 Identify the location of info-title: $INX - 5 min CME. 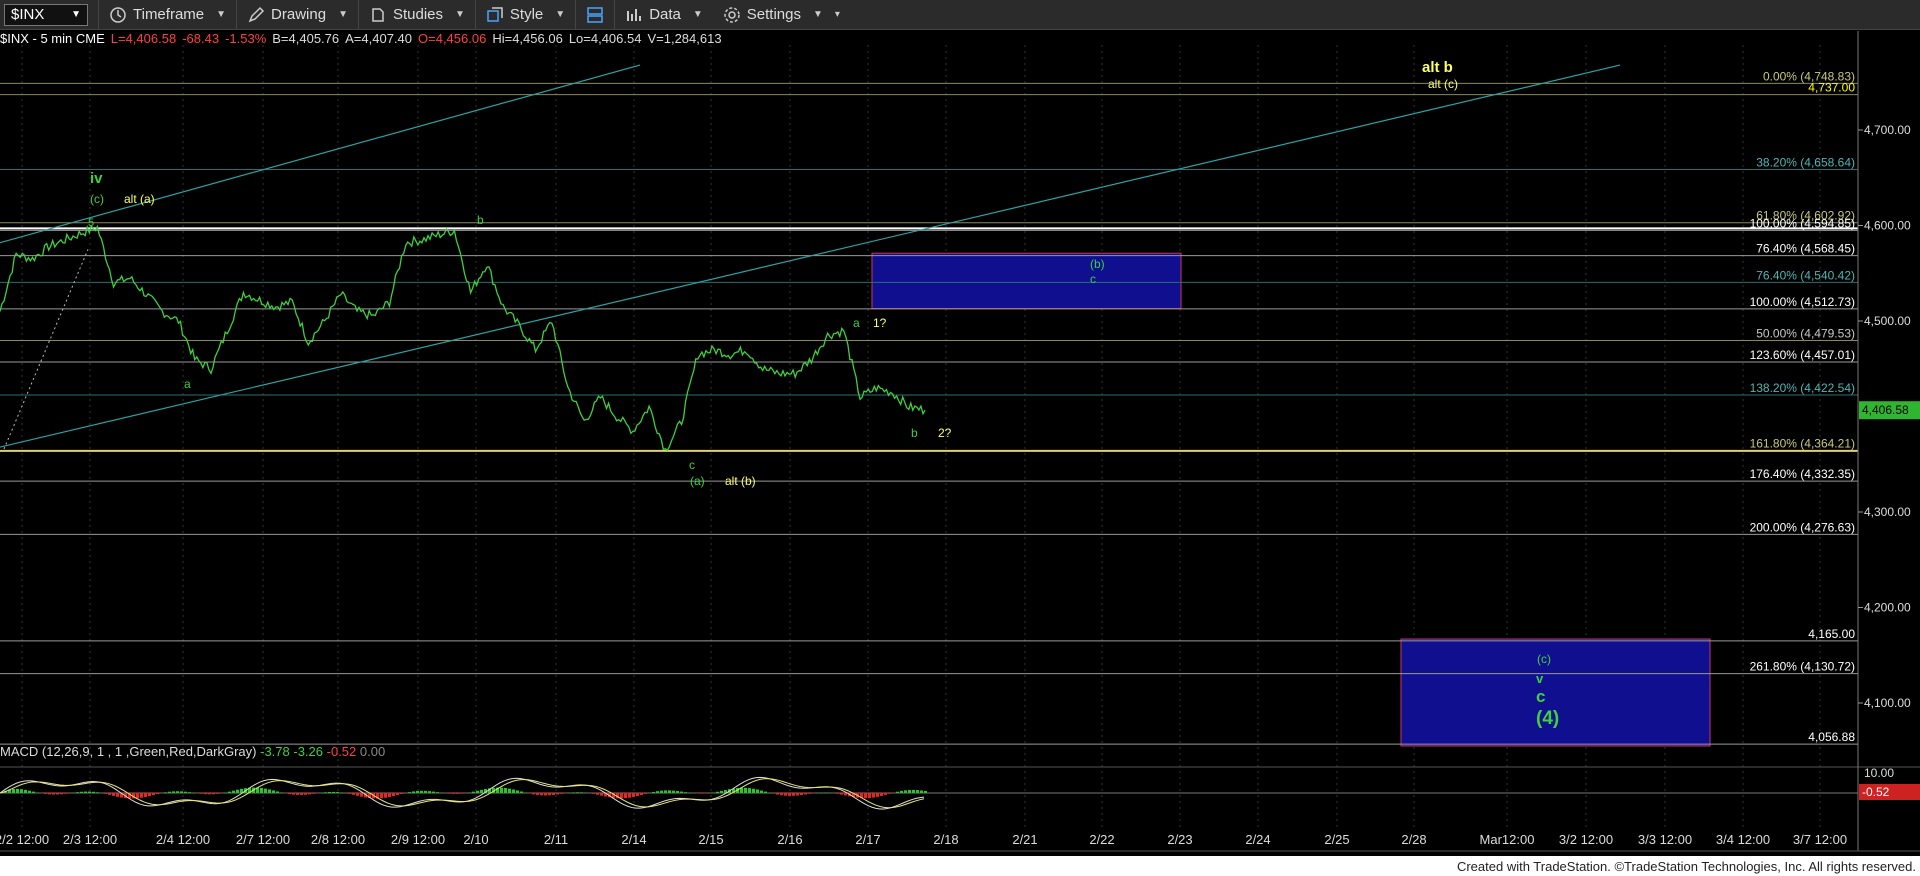
(52, 38).